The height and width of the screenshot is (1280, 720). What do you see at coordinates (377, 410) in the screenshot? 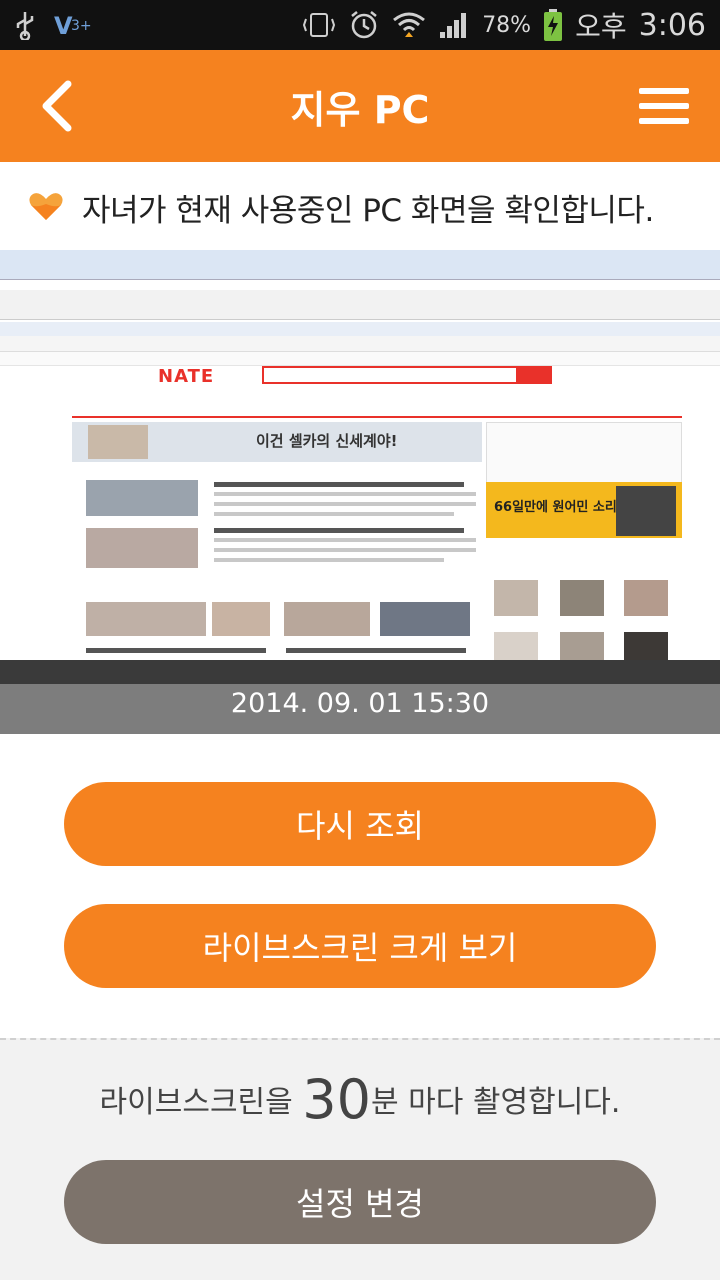
I see `nate-nav` at bounding box center [377, 410].